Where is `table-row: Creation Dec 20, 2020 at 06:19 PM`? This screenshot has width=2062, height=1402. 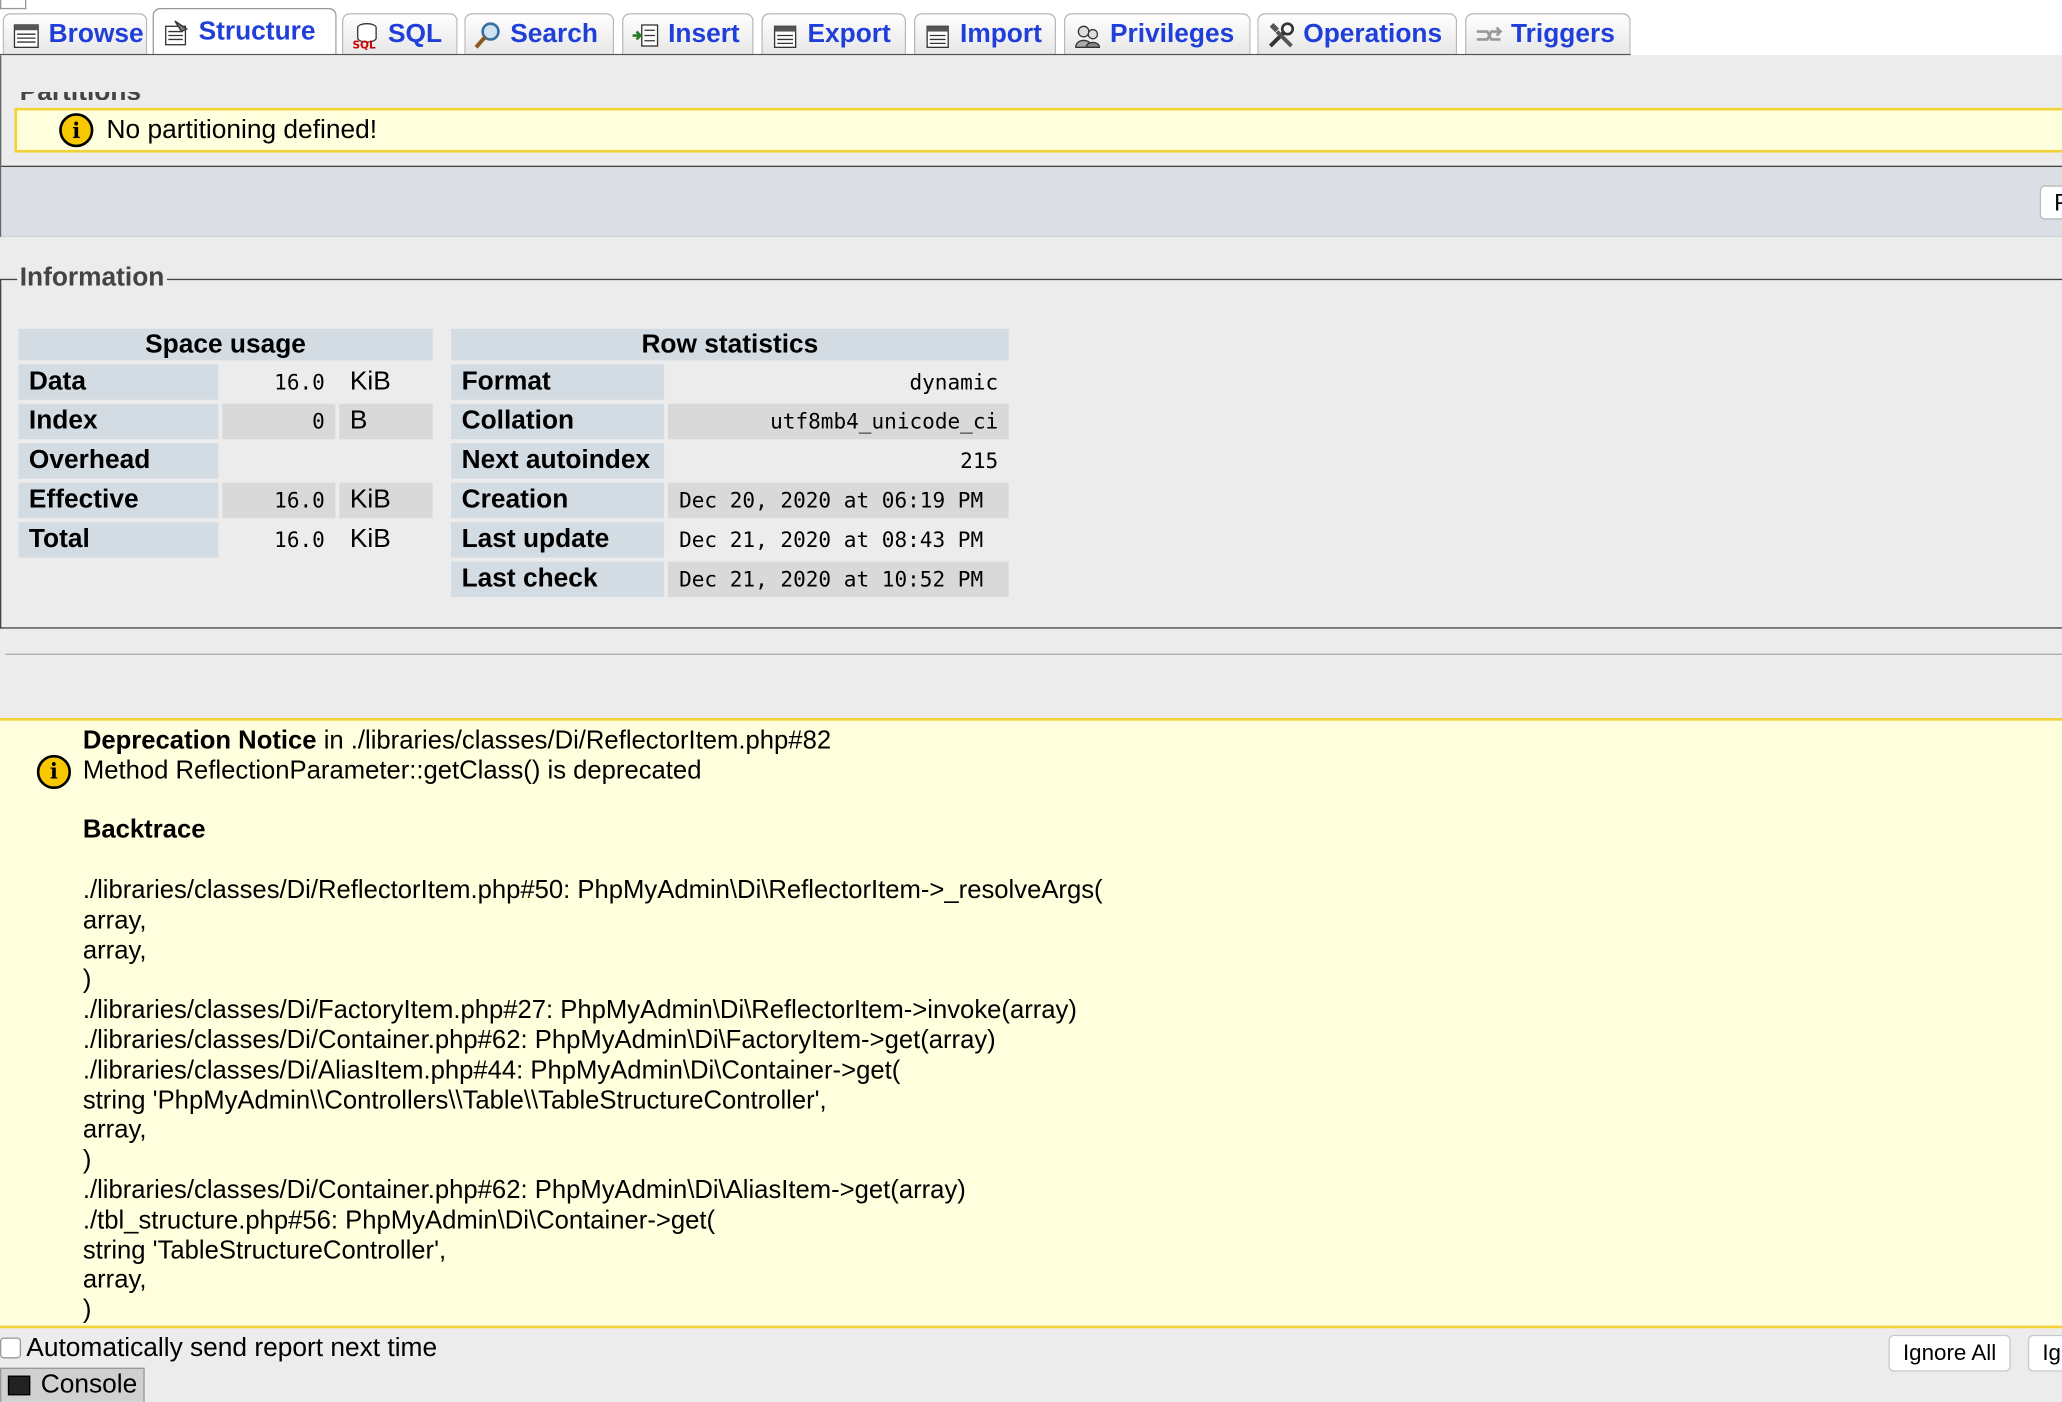
table-row: Creation Dec 20, 2020 at 06:19 PM is located at coordinates (730, 500).